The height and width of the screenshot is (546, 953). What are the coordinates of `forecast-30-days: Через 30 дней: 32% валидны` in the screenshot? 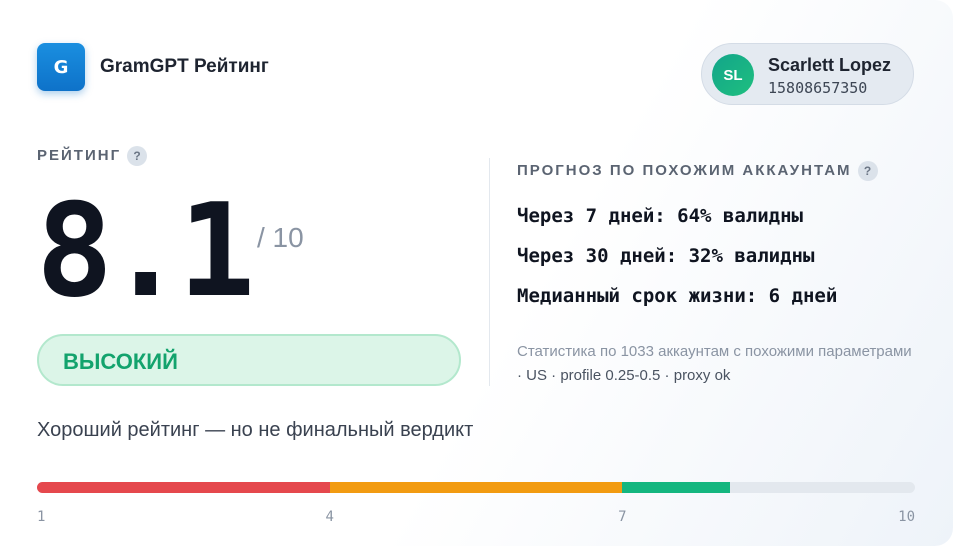 It's located at (666, 256).